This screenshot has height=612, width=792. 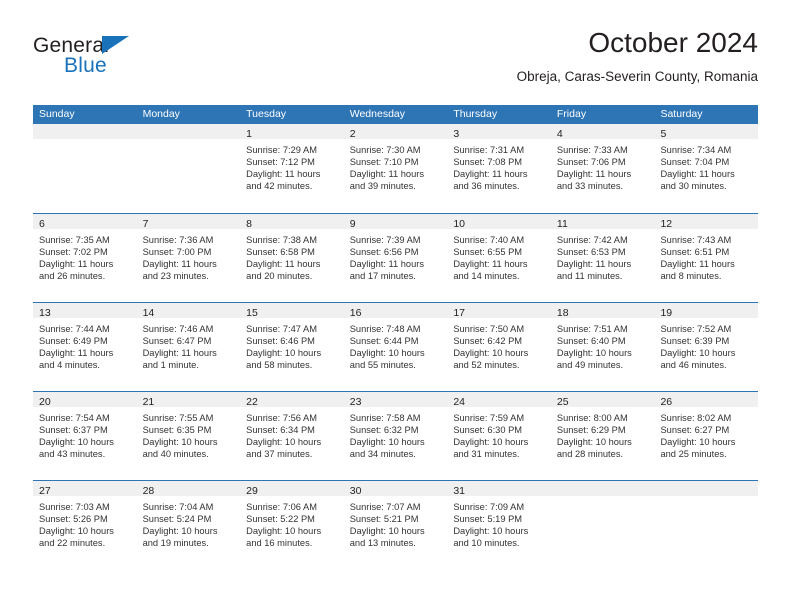 What do you see at coordinates (706, 525) in the screenshot?
I see `calendar-day-cell-empty` at bounding box center [706, 525].